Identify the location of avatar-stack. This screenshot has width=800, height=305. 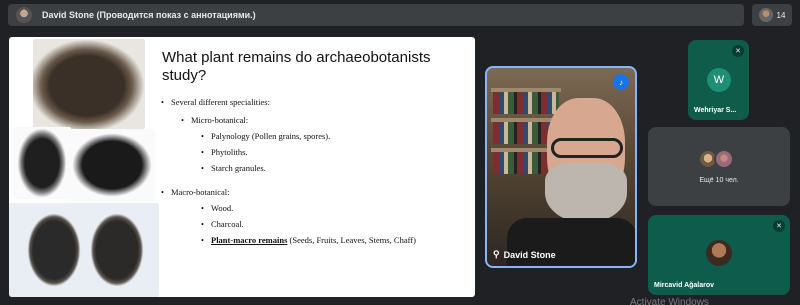
(716, 159).